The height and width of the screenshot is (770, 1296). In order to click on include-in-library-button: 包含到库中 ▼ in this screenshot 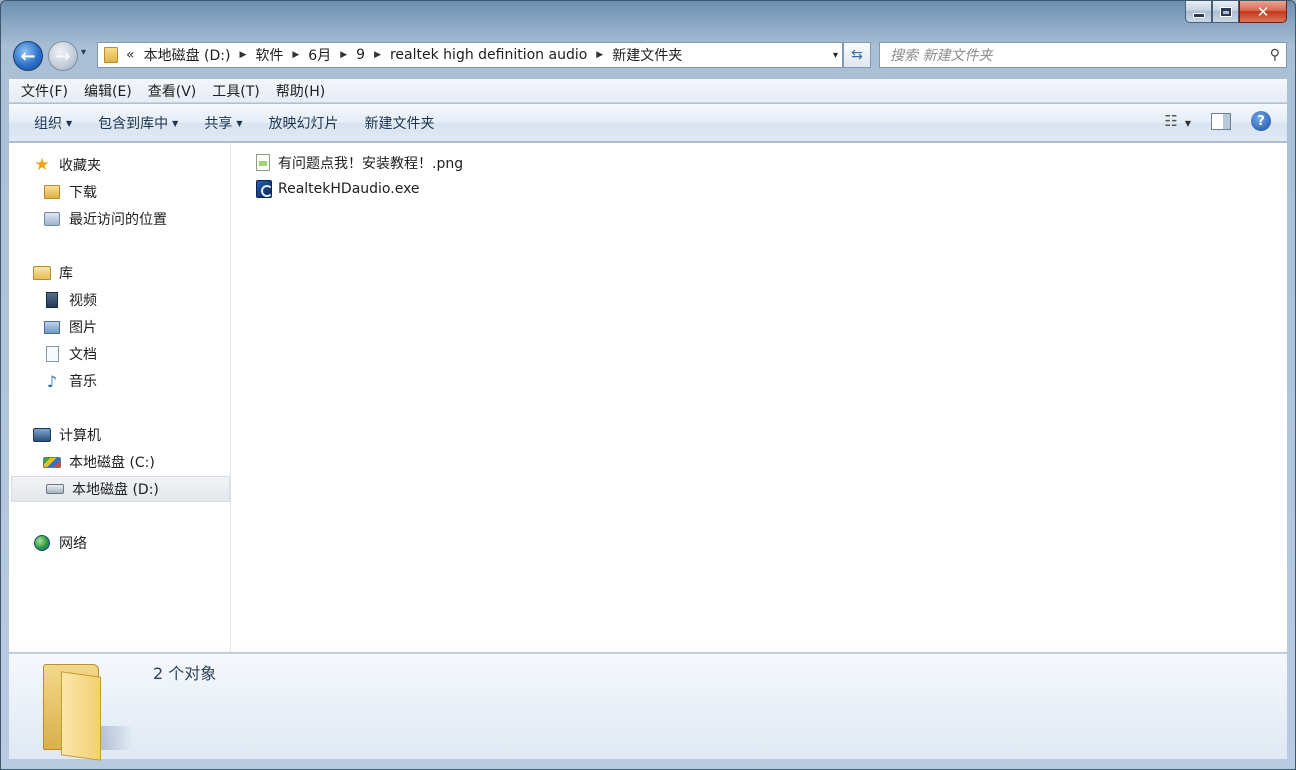, I will do `click(138, 123)`.